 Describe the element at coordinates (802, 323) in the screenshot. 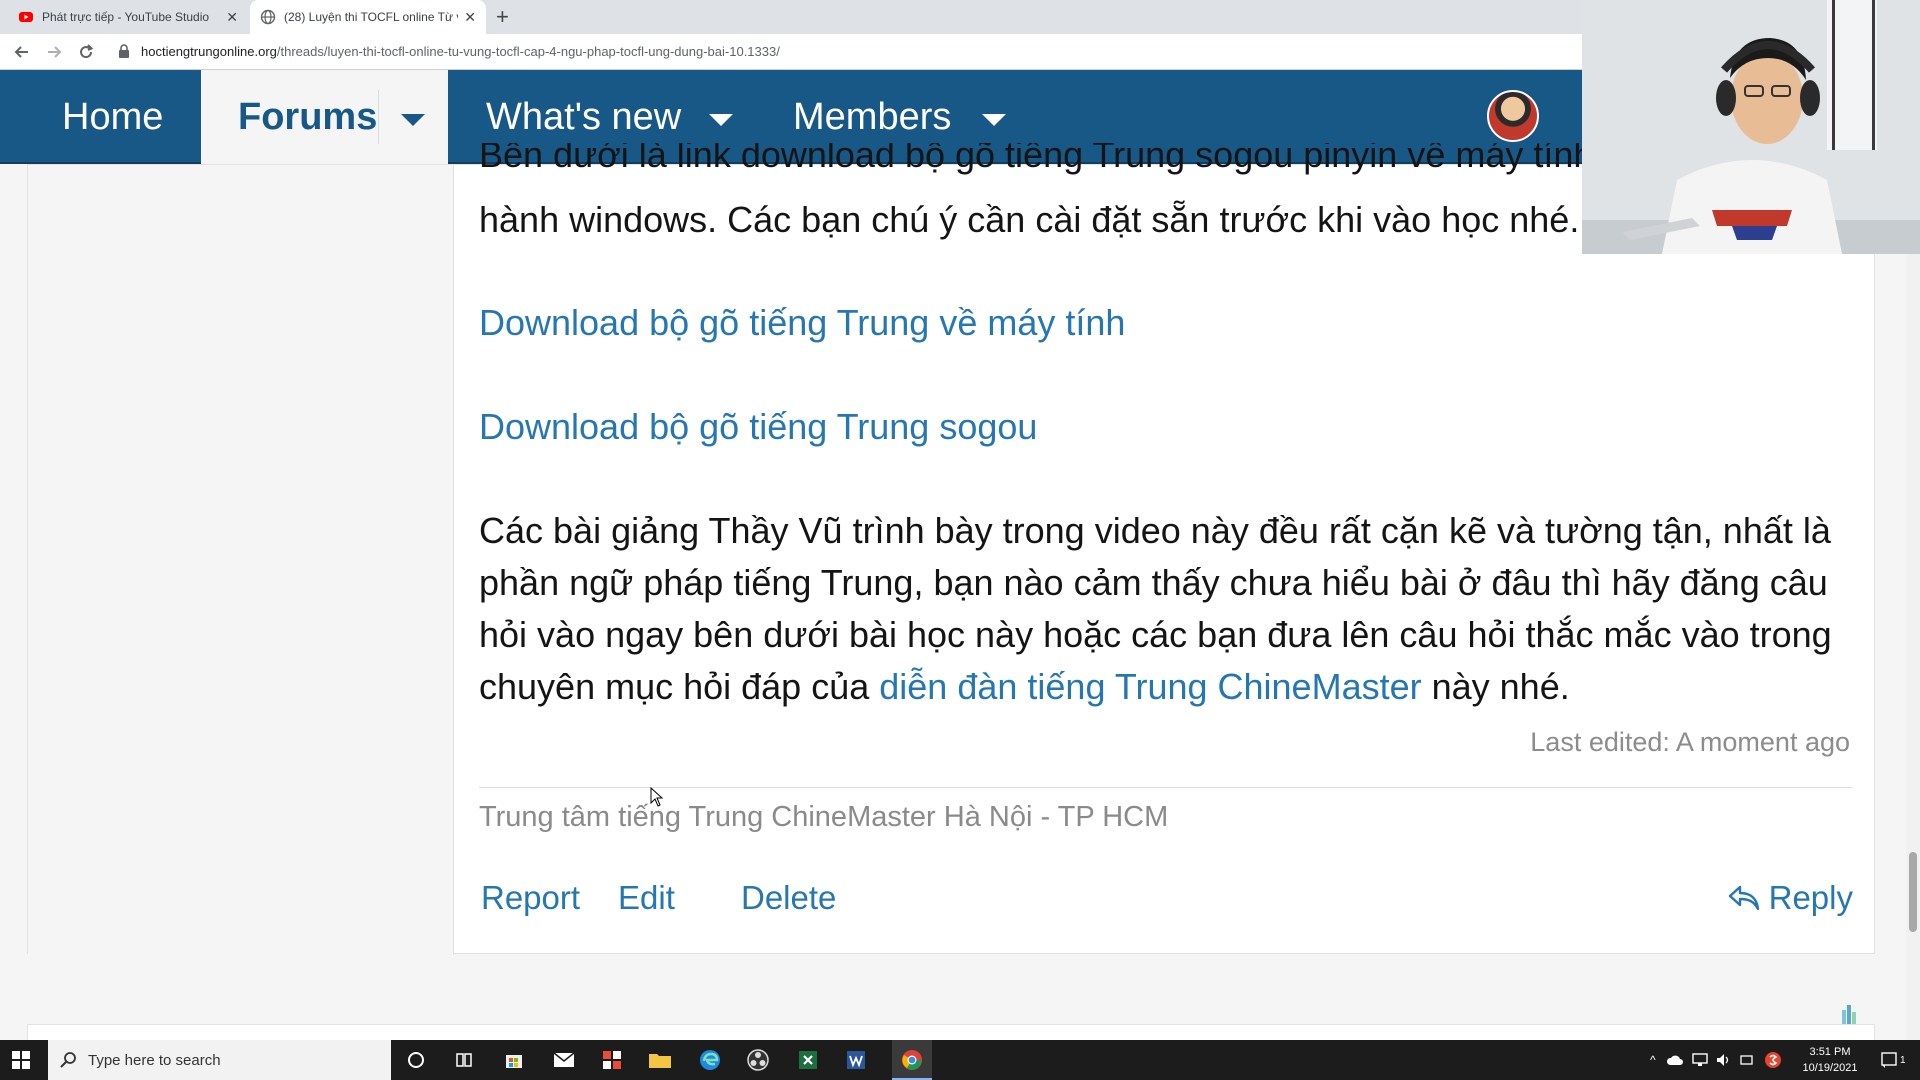

I see `download-link-pc: Download bộ gõ tiếng Trung về máy tính` at that location.